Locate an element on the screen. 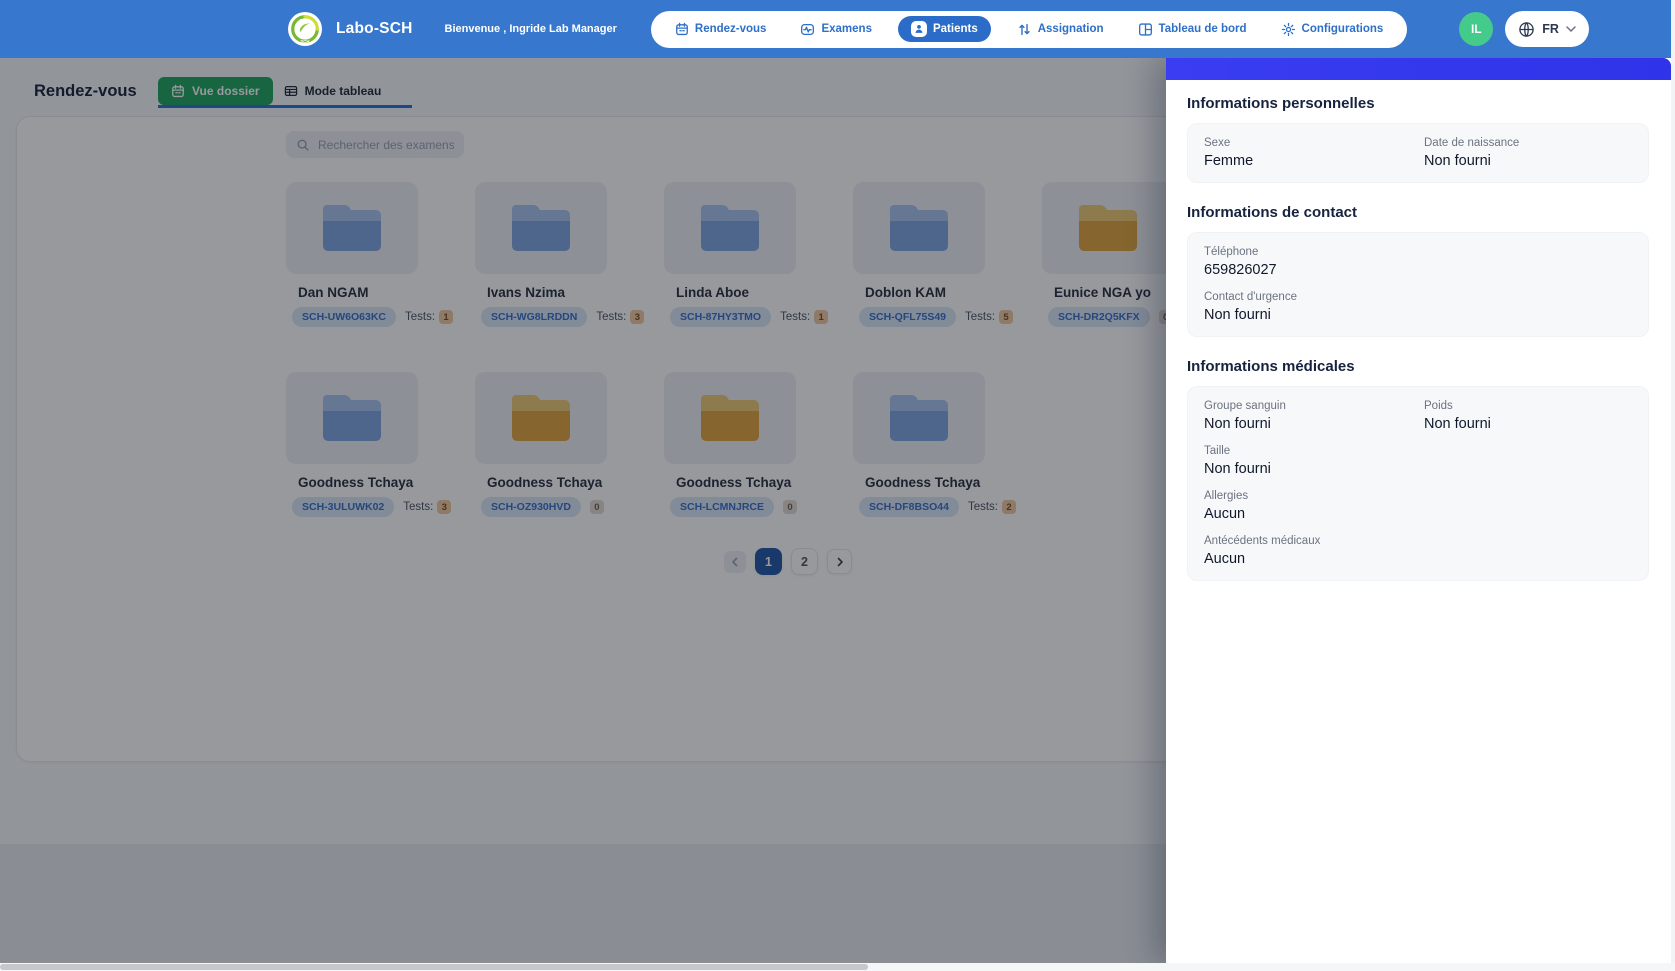 This screenshot has width=1675, height=971. info-field: Groupe sanguin Non fourni is located at coordinates (1308, 416).